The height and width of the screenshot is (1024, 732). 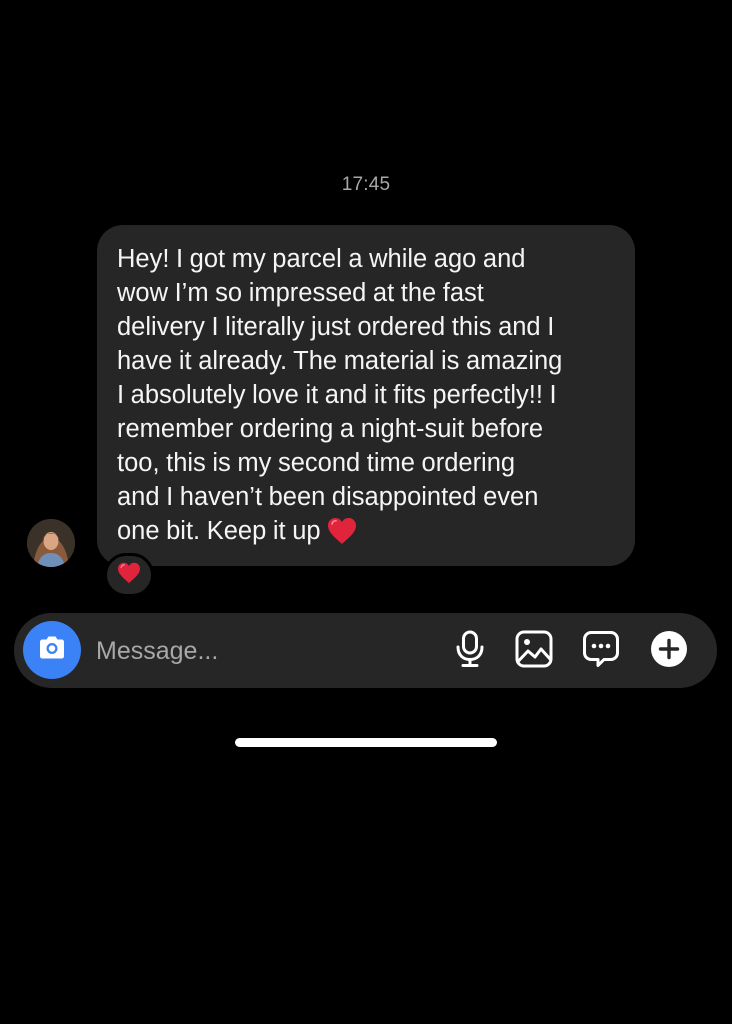 I want to click on home-indicator, so click(x=366, y=742).